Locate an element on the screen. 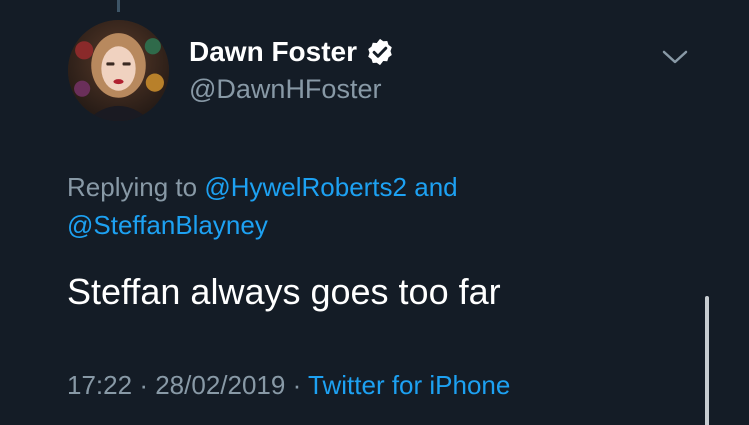 This screenshot has width=749, height=425. tweet-text: Steffan always goes too far is located at coordinates (284, 291).